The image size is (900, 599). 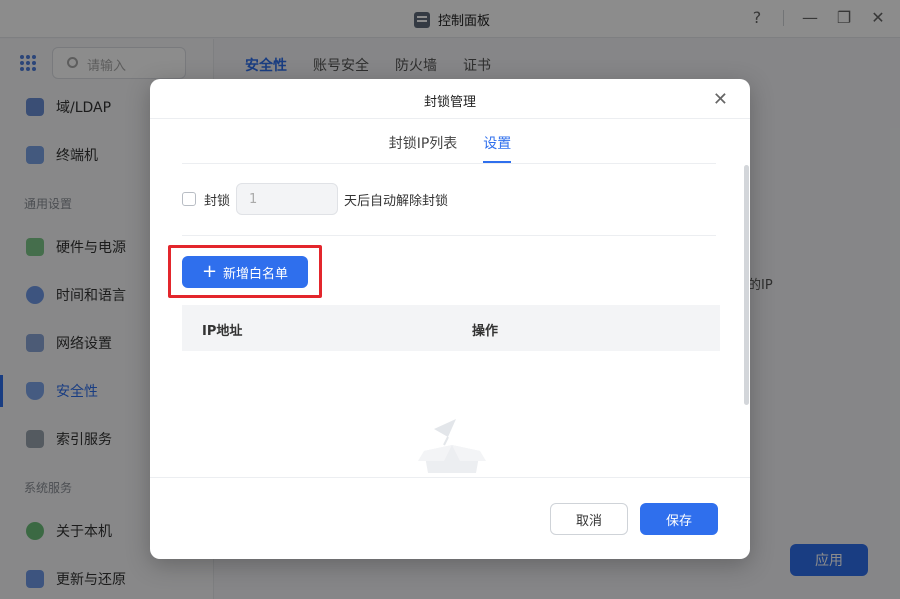 What do you see at coordinates (497, 148) in the screenshot?
I see `tab-settings: 设置` at bounding box center [497, 148].